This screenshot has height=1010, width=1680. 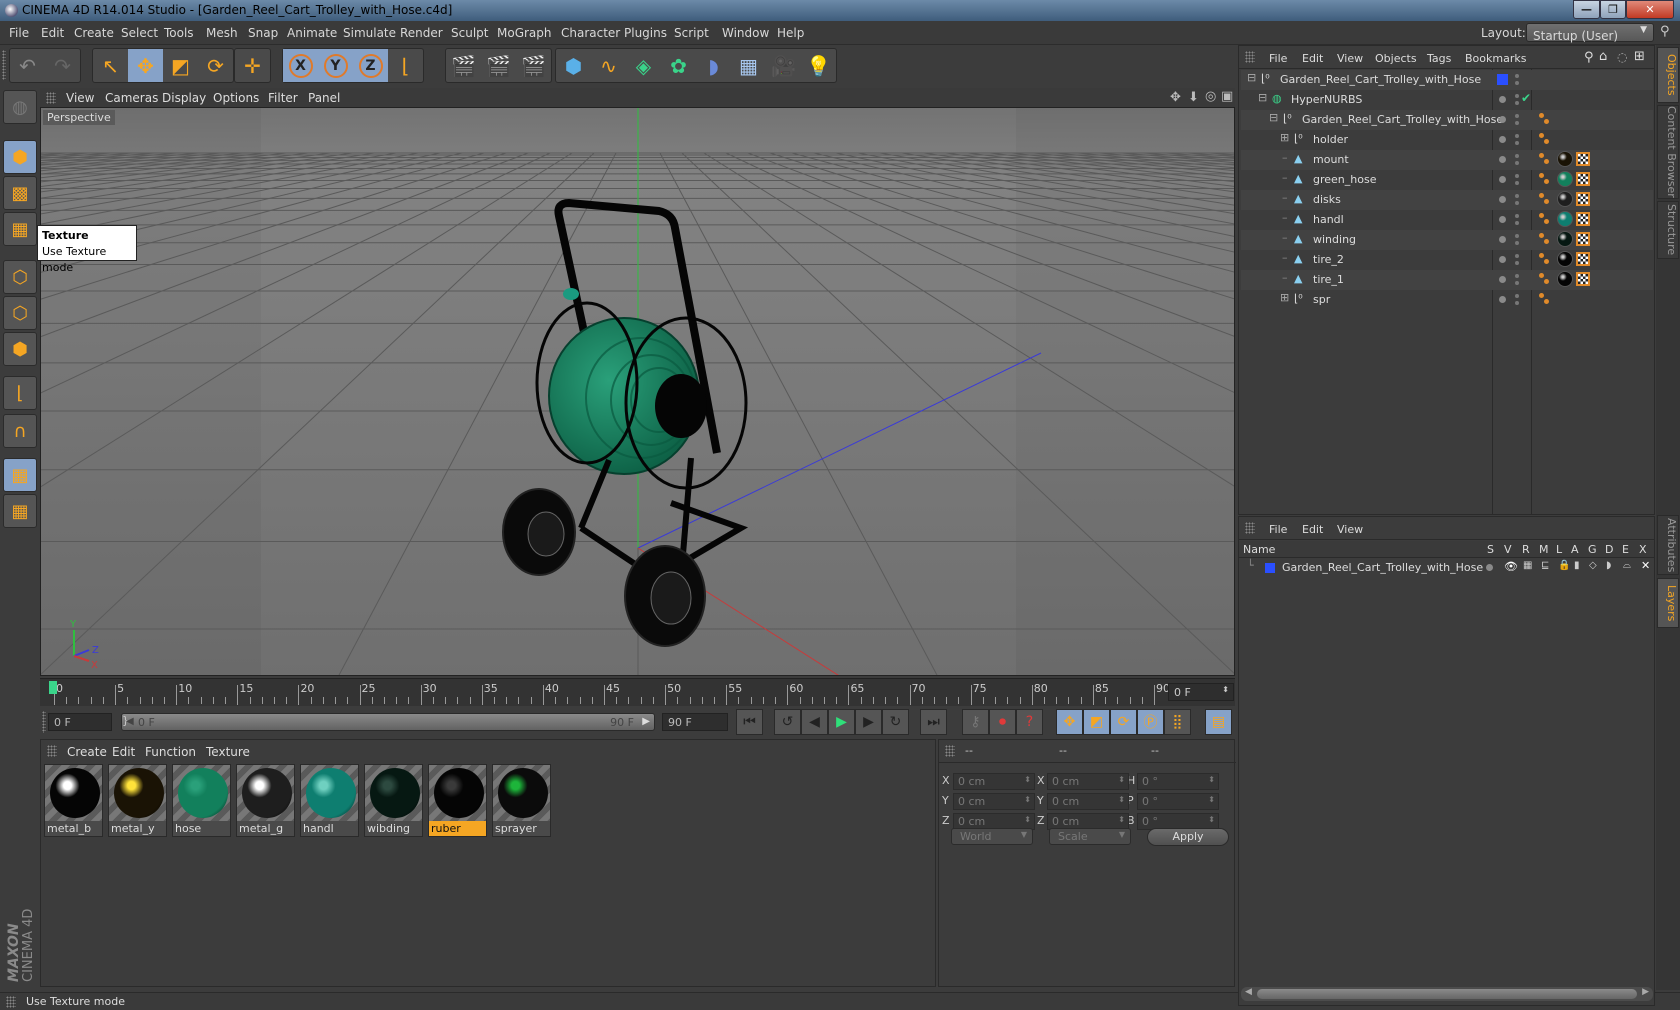 What do you see at coordinates (1592, 549) in the screenshot?
I see `layer-column-g: G` at bounding box center [1592, 549].